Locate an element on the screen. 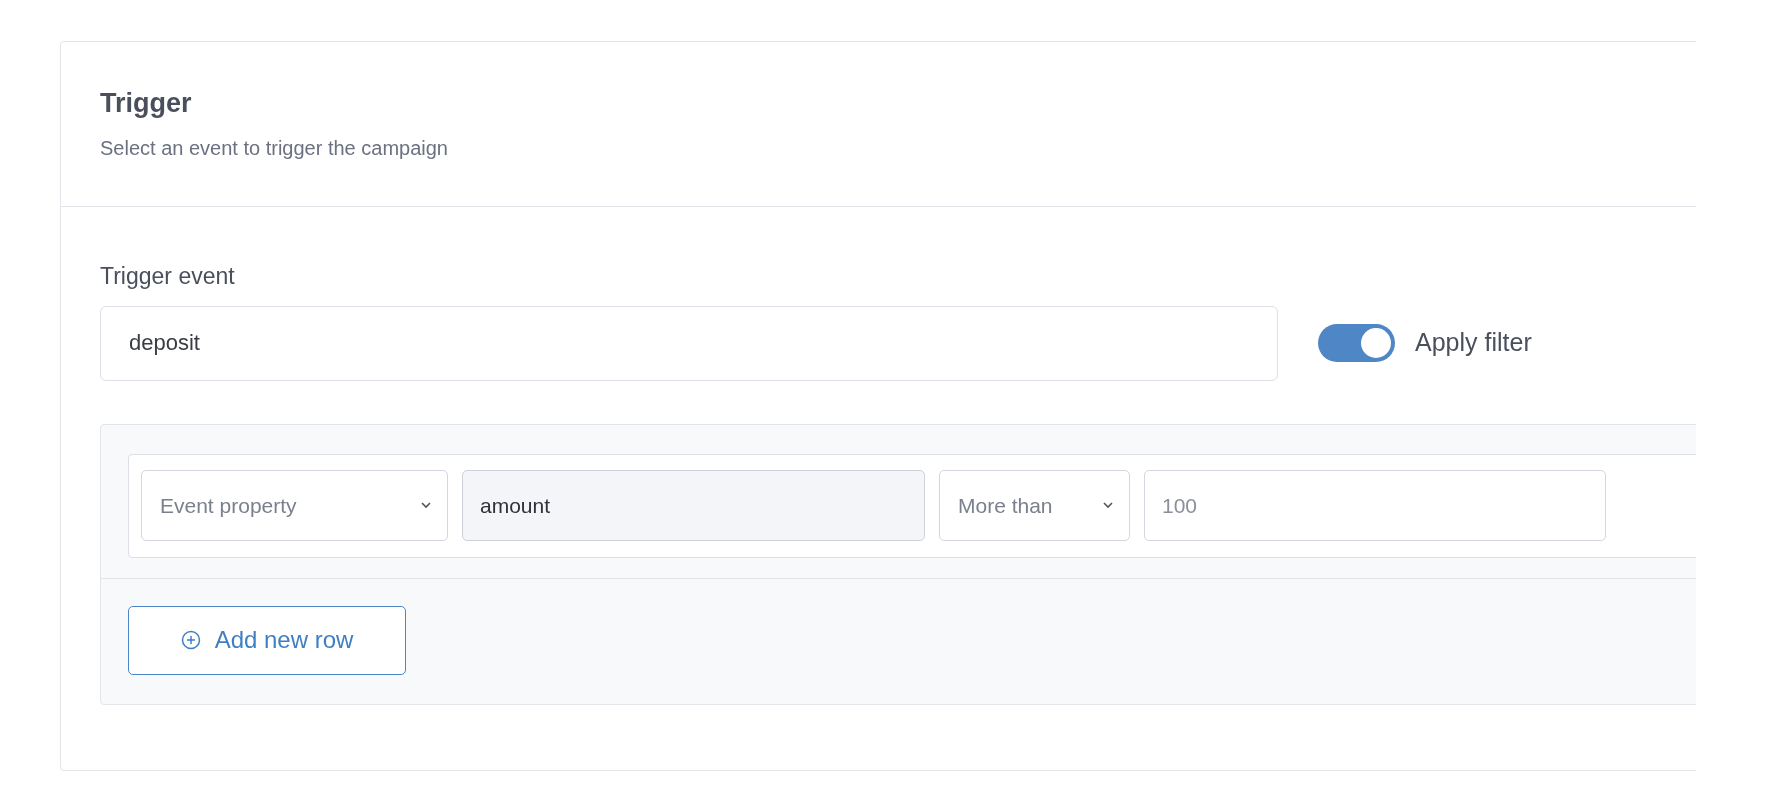 The image size is (1770, 792). apply-filter-toggle is located at coordinates (1356, 343).